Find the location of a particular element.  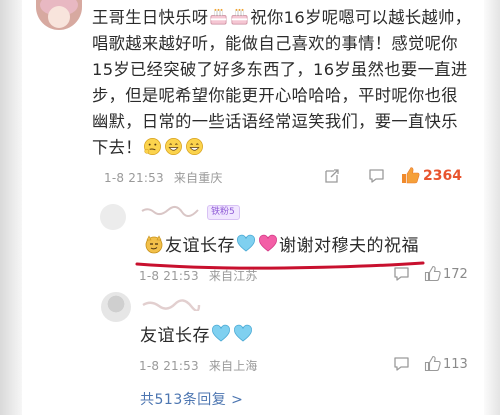

reply2-like-icon is located at coordinates (432, 363).